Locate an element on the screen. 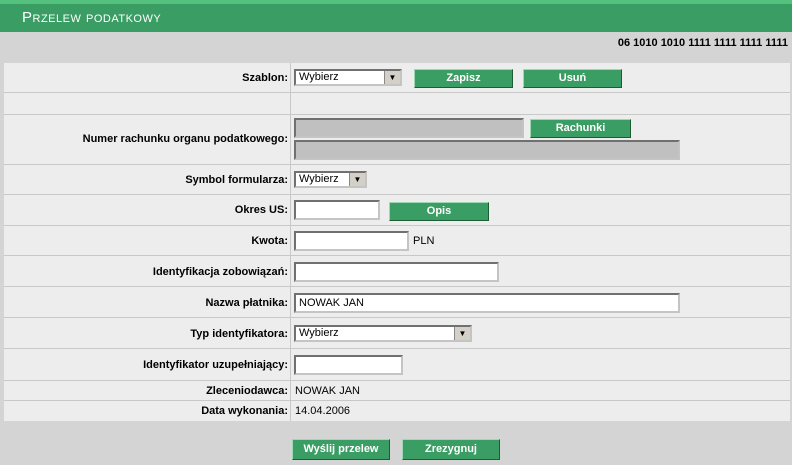 The height and width of the screenshot is (465, 792). ordering-party-value: NOWAK JAN is located at coordinates (327, 391).